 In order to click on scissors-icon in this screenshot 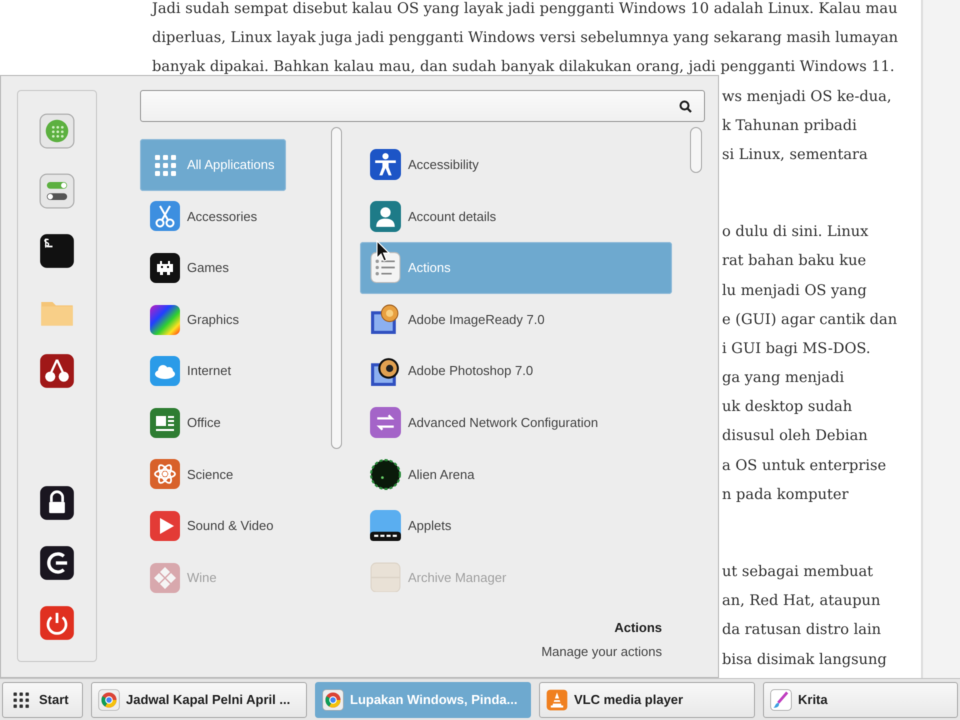, I will do `click(165, 216)`.